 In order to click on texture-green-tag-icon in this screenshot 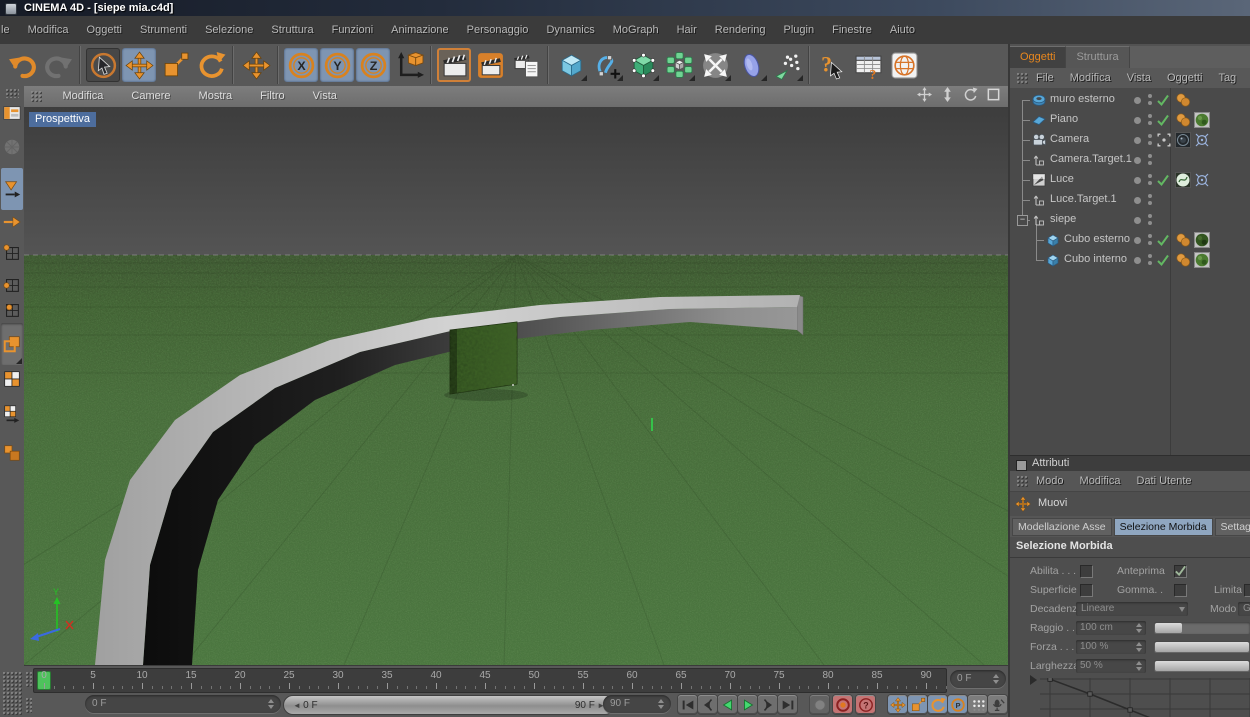, I will do `click(1202, 120)`.